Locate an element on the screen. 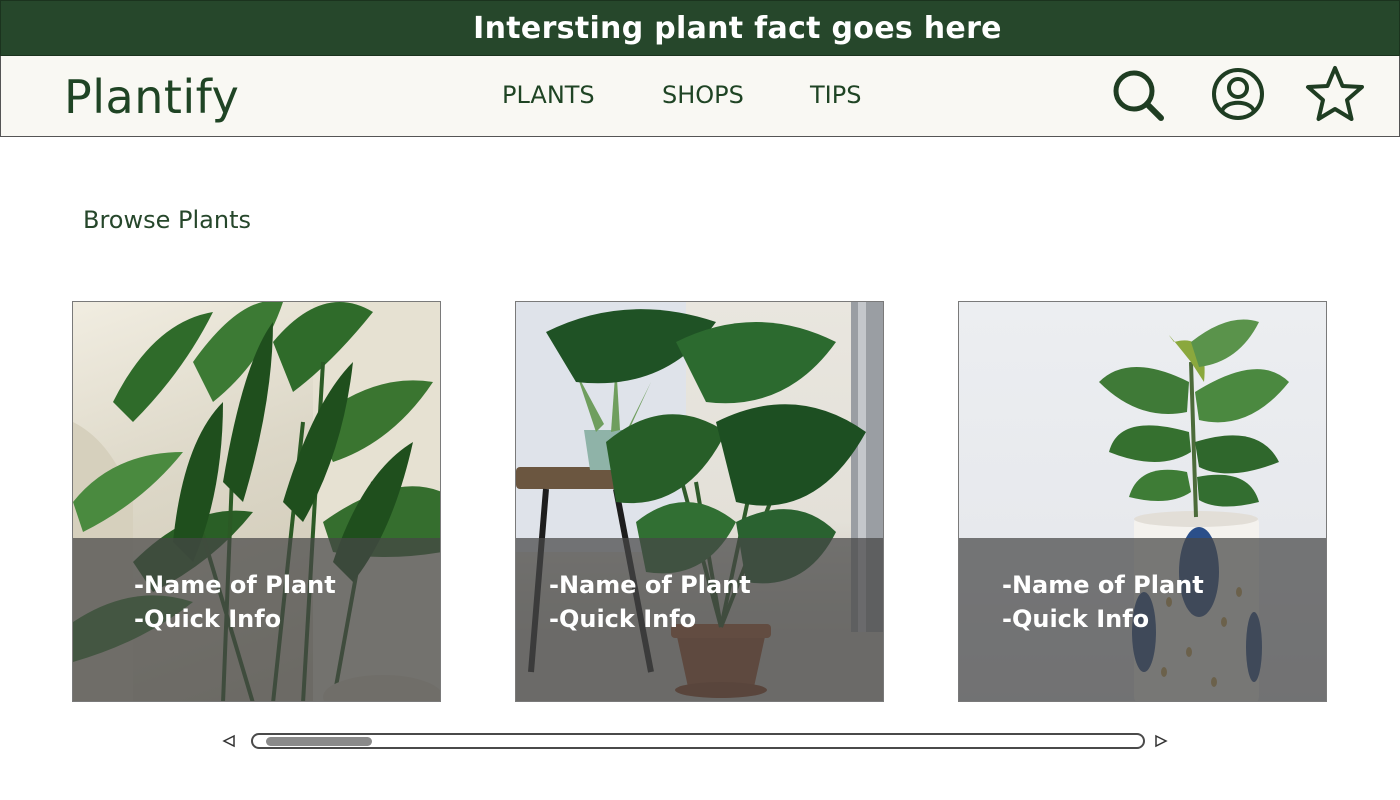 This screenshot has width=1400, height=800. search-icon is located at coordinates (1138, 95).